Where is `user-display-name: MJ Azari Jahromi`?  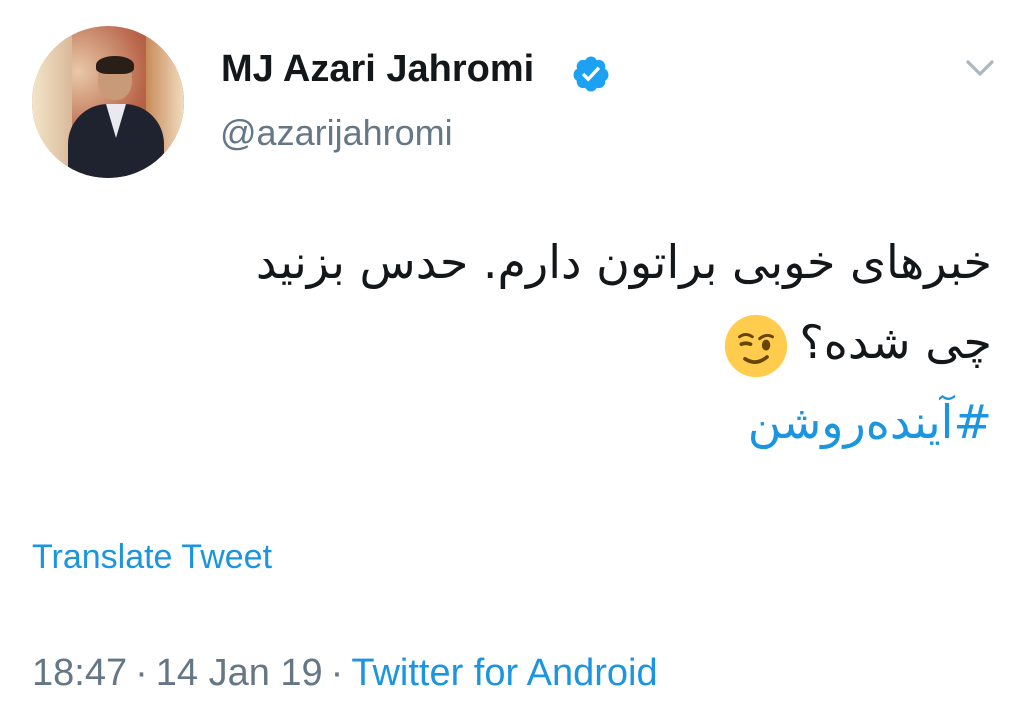 user-display-name: MJ Azari Jahromi is located at coordinates (377, 69).